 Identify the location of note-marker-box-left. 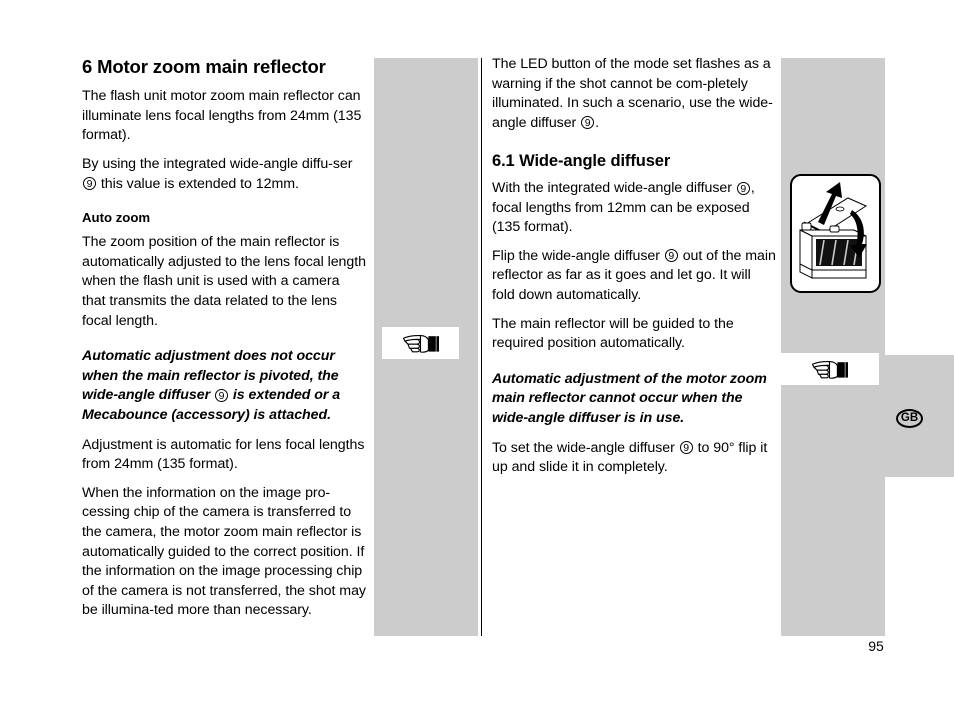
(420, 343).